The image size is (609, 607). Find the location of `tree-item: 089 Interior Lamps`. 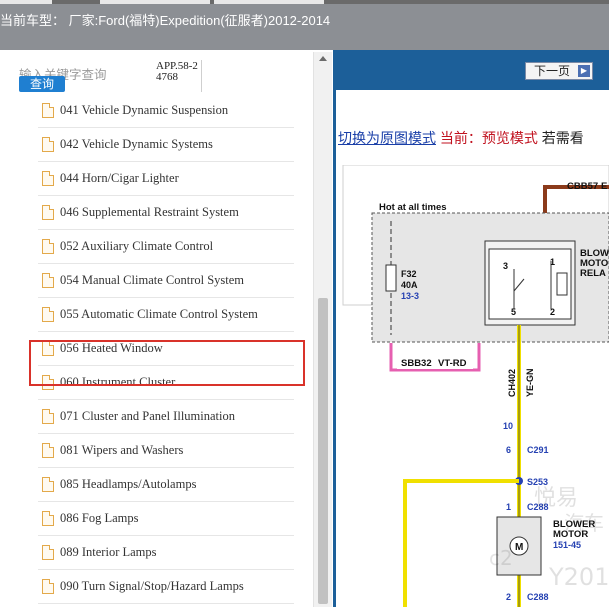

tree-item: 089 Interior Lamps is located at coordinates (156, 553).